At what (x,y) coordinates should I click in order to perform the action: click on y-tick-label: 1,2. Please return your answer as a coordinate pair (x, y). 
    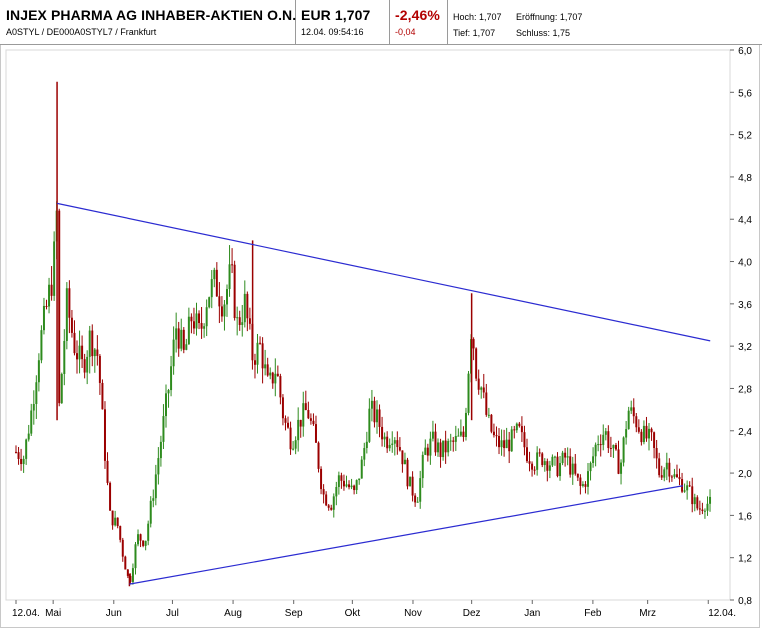
    Looking at the image, I should click on (745, 559).